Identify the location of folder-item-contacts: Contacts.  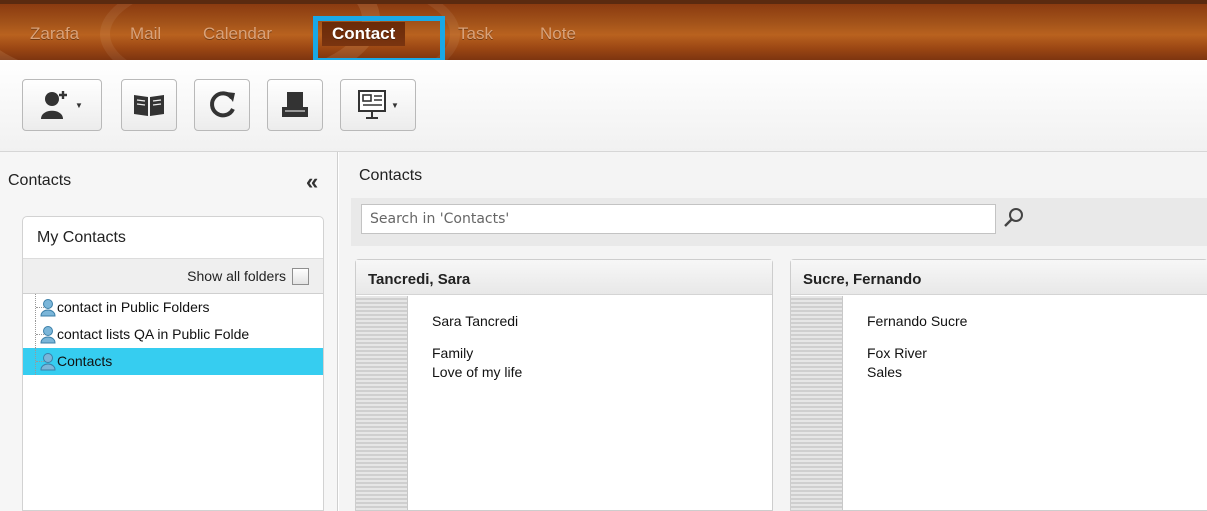
(173, 361).